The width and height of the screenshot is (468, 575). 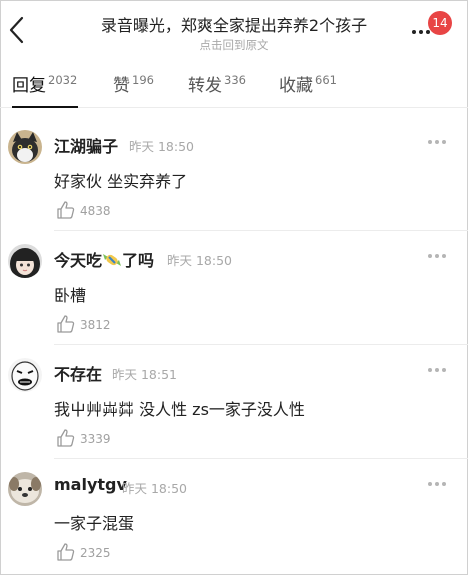 I want to click on tab-reposts: 转发 336, so click(x=217, y=89).